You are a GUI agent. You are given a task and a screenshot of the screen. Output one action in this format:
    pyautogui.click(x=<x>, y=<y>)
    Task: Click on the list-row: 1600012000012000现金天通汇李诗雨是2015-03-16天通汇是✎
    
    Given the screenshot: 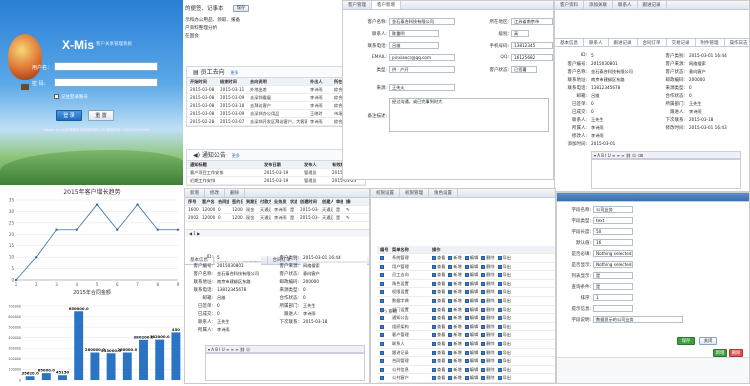 What is the action you would take?
    pyautogui.click(x=277, y=210)
    